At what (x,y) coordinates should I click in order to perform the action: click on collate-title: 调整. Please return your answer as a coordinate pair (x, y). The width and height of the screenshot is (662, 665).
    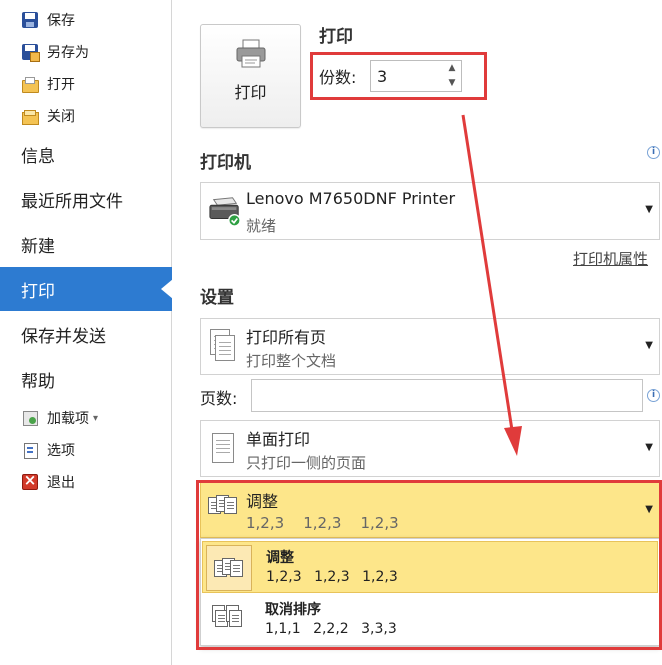
    Looking at the image, I should click on (262, 501).